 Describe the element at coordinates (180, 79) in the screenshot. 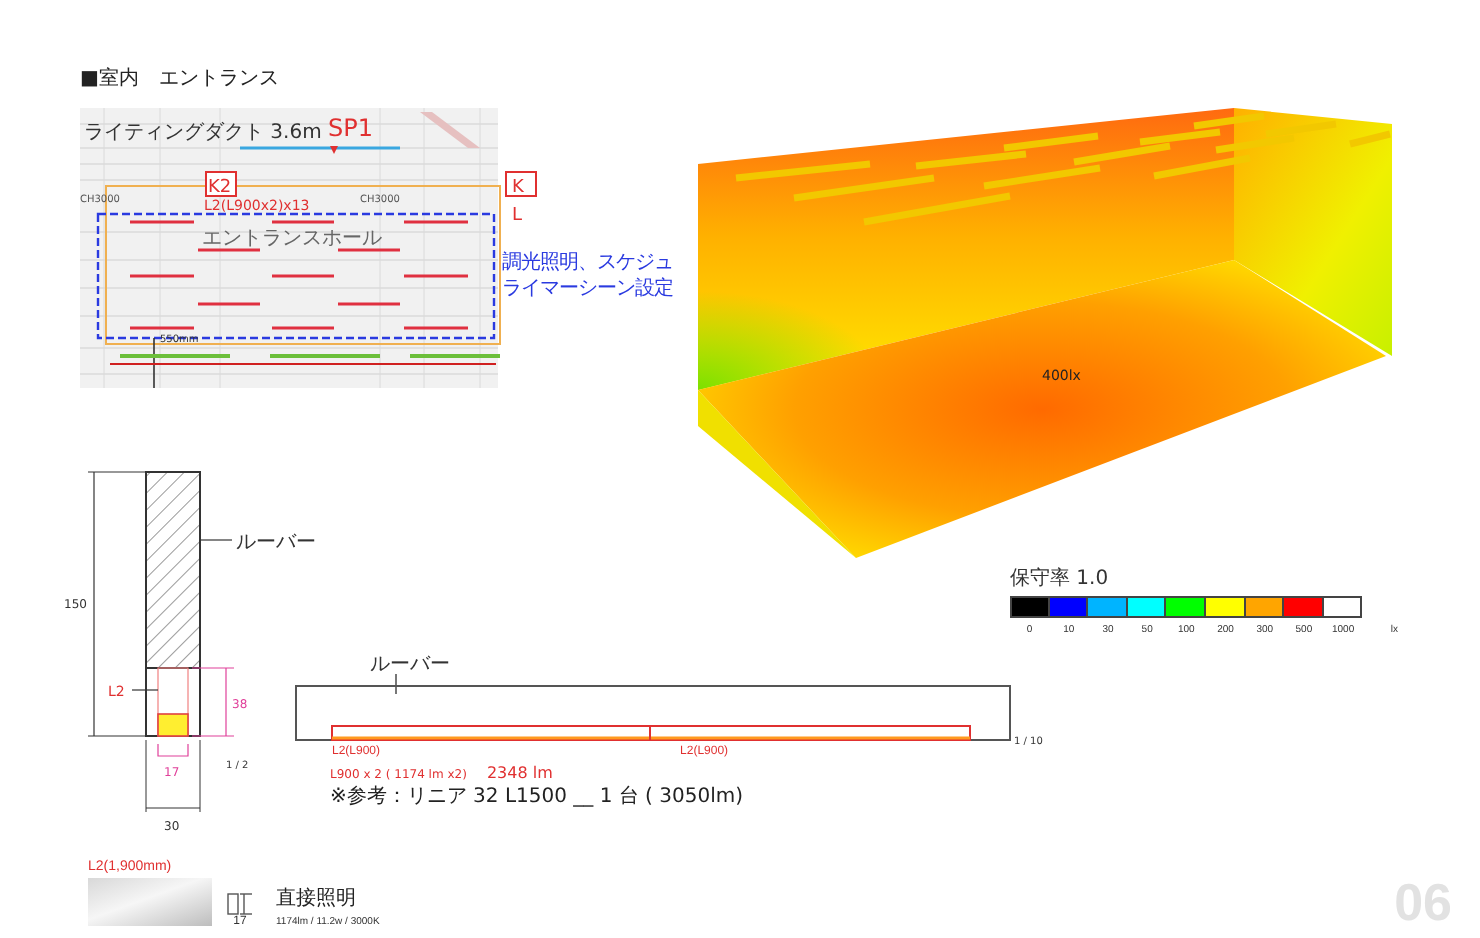

I see `section-heading: ■室内 エントランス` at that location.